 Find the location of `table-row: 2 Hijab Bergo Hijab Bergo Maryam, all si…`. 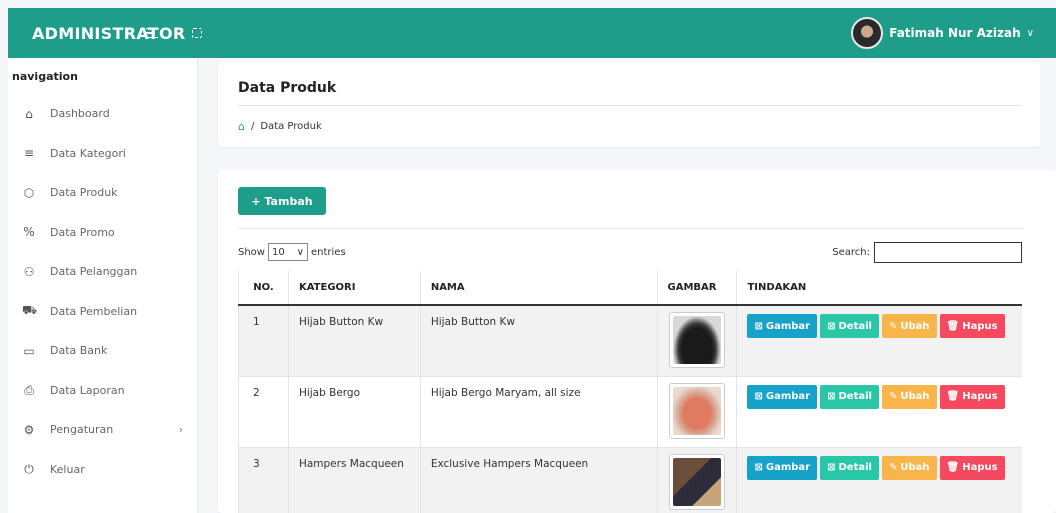

table-row: 2 Hijab Bergo Hijab Bergo Maryam, all si… is located at coordinates (630, 412).